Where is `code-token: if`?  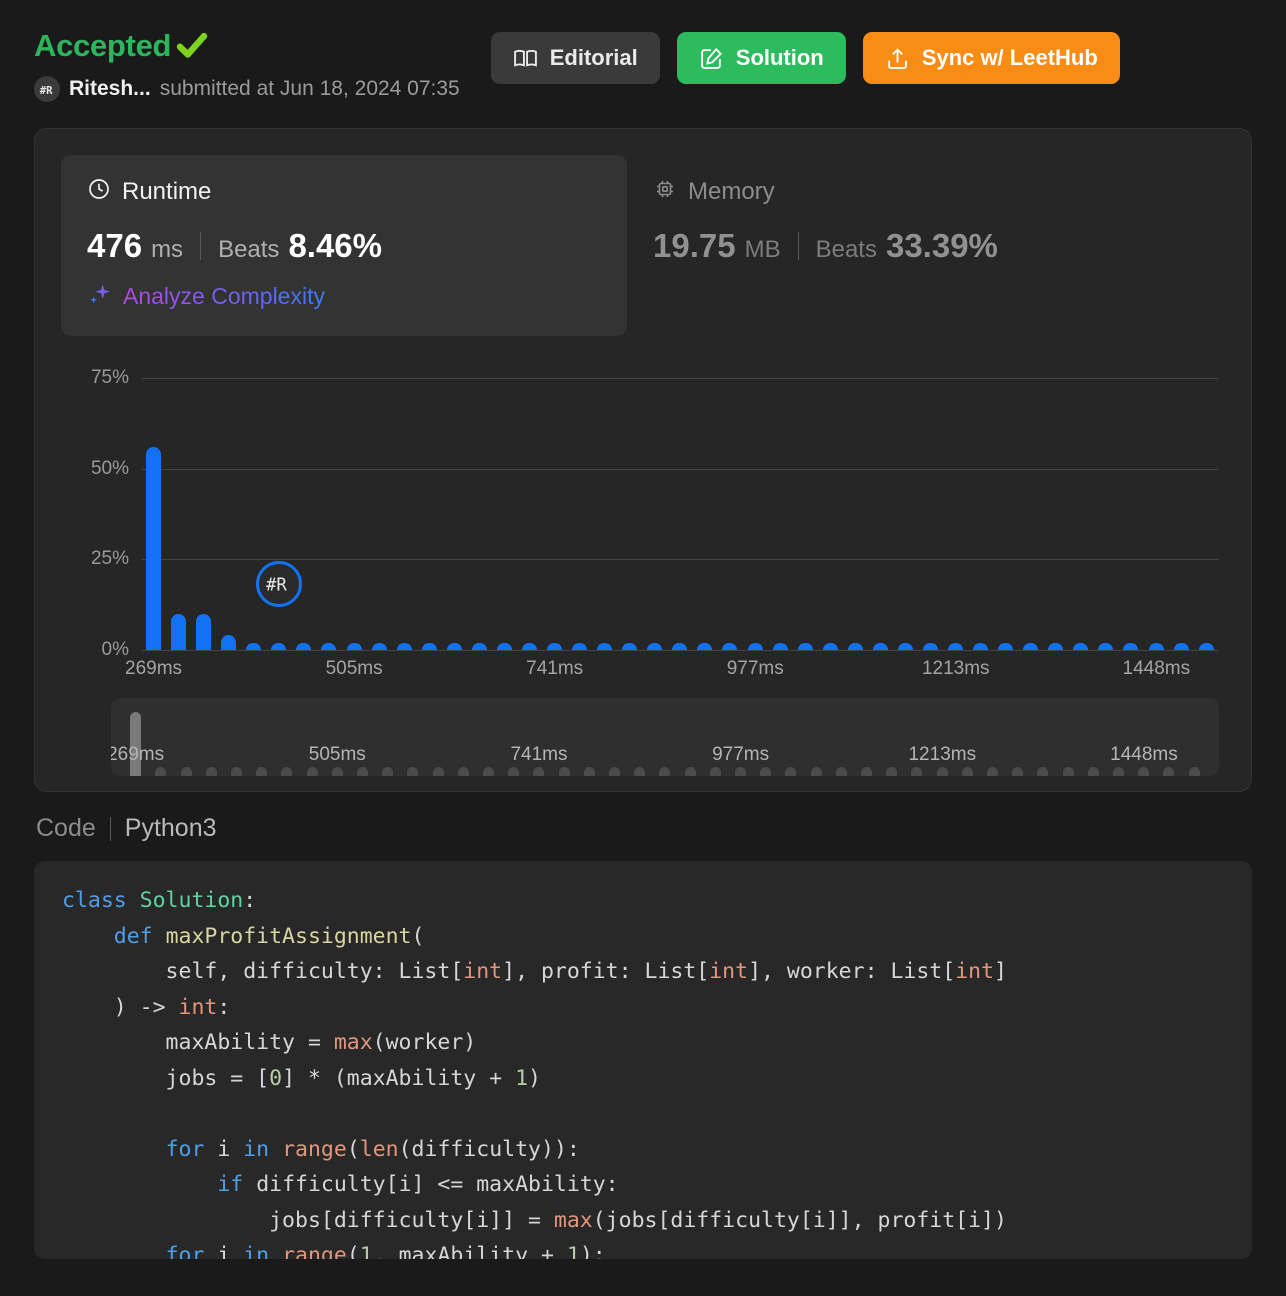 code-token: if is located at coordinates (237, 1184).